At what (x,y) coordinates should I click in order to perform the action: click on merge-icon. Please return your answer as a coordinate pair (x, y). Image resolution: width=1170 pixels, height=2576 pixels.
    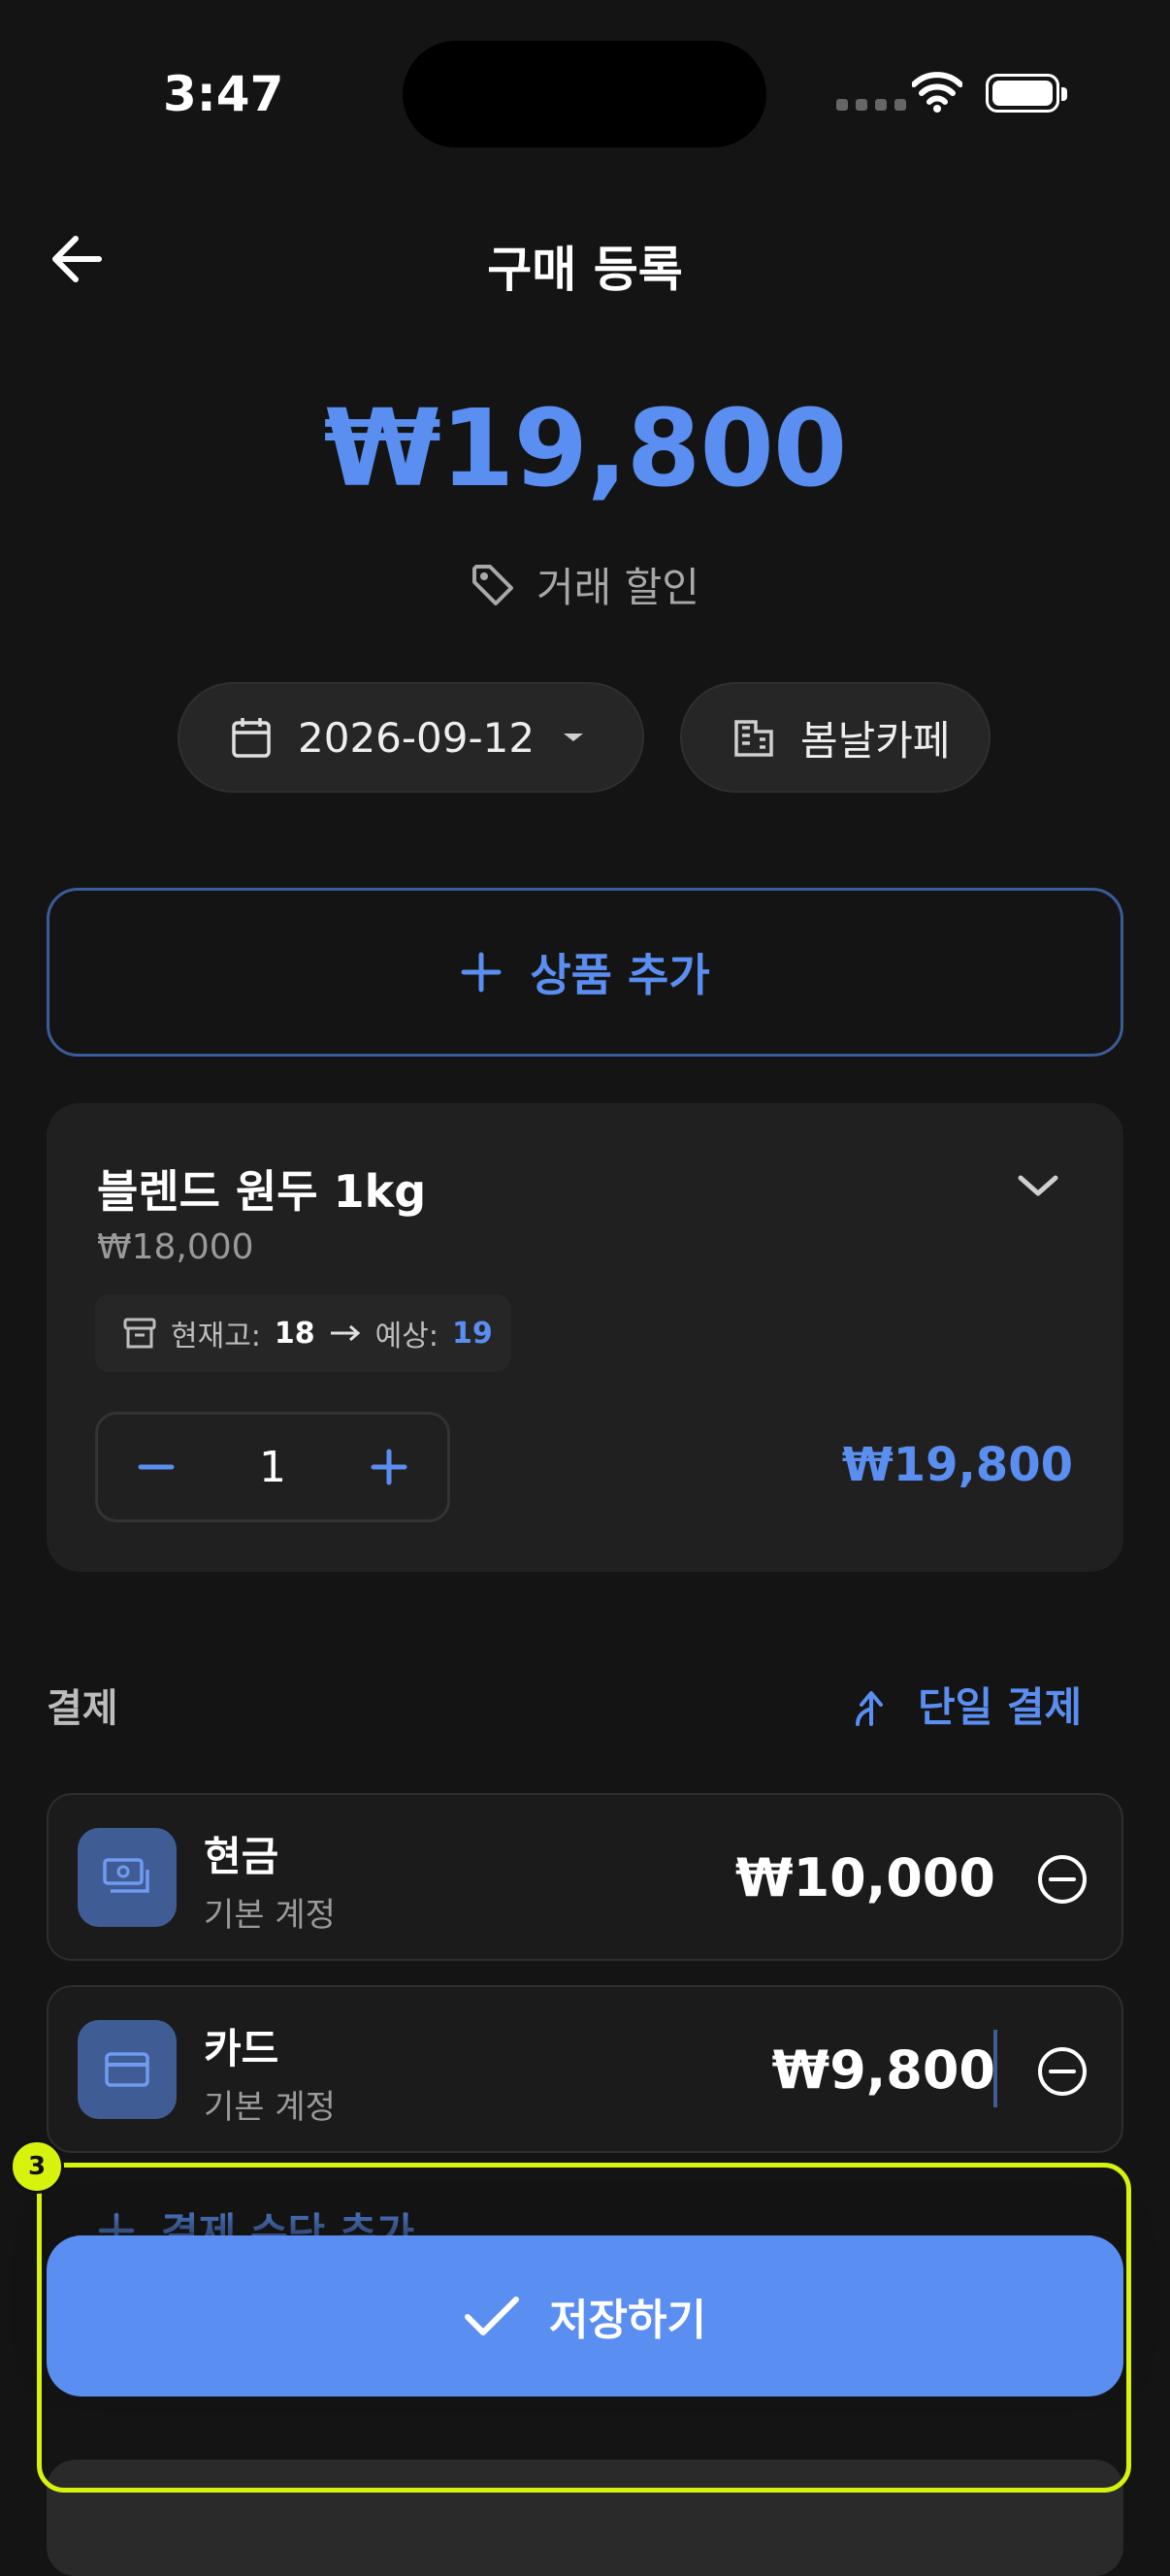
    Looking at the image, I should click on (871, 1704).